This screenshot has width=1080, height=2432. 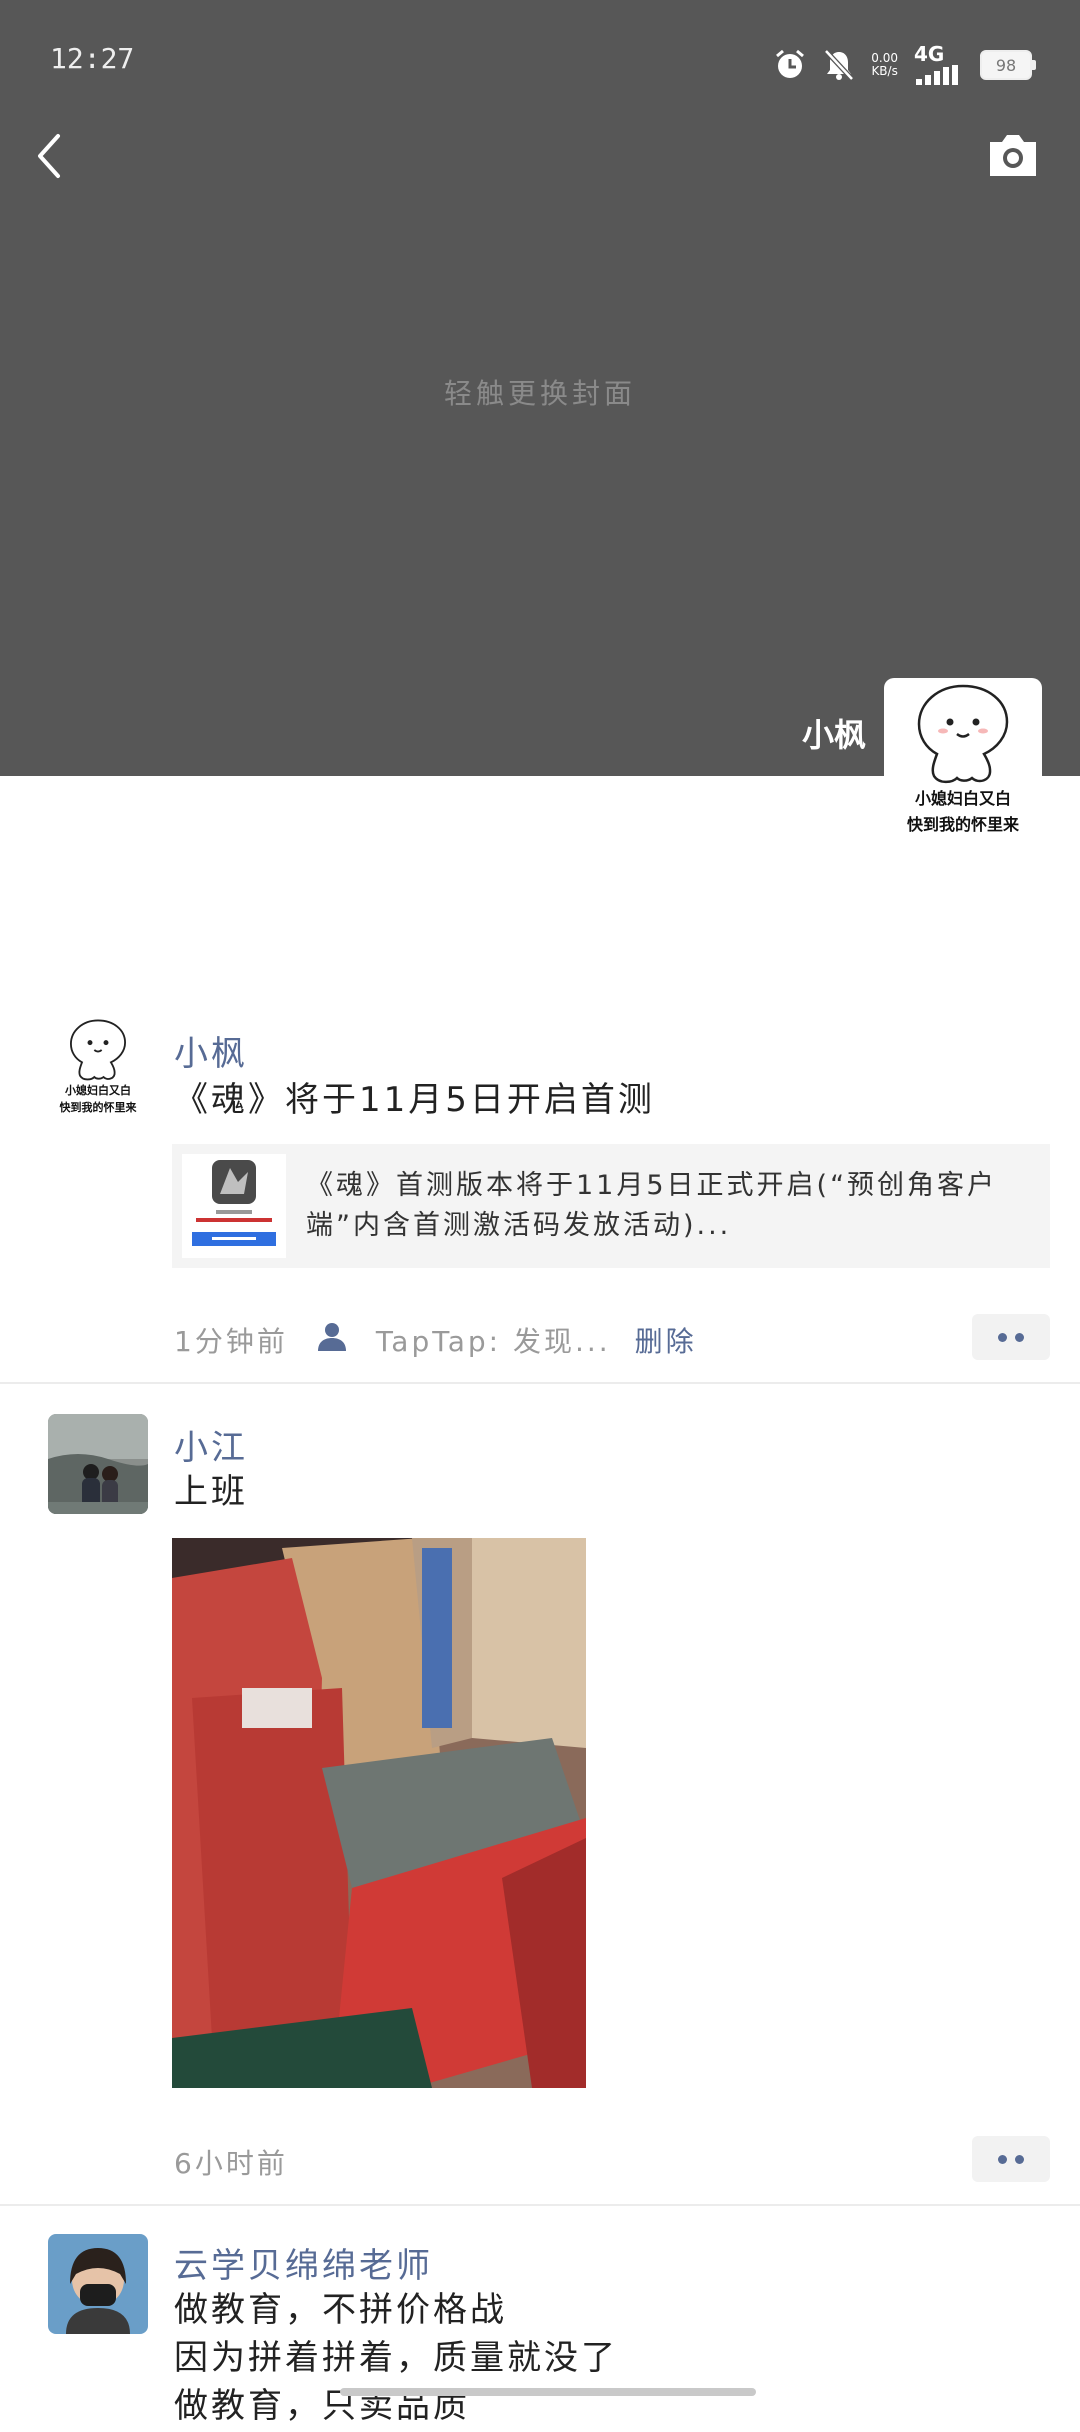 What do you see at coordinates (1008, 65) in the screenshot?
I see `battery-icon: 98` at bounding box center [1008, 65].